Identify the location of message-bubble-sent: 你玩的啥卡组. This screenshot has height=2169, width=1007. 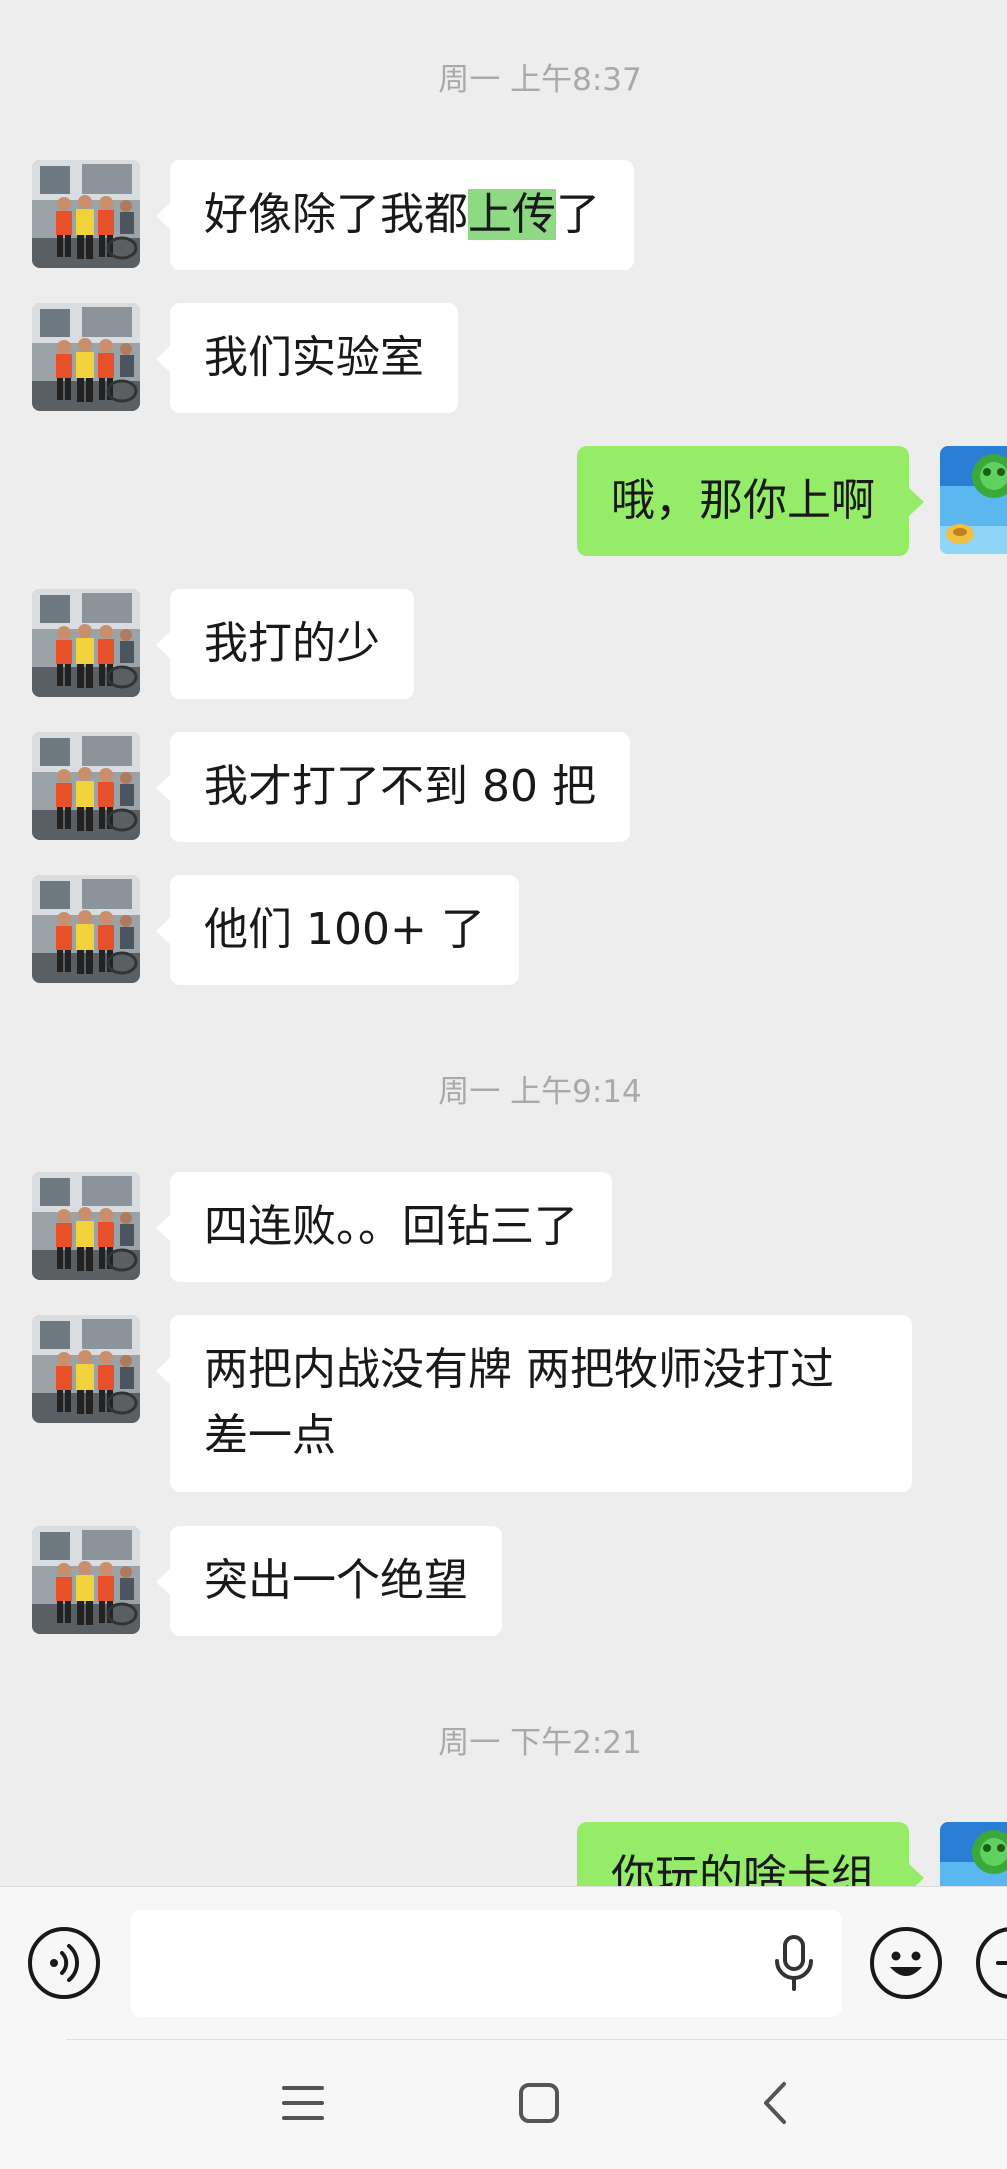
(750, 1854).